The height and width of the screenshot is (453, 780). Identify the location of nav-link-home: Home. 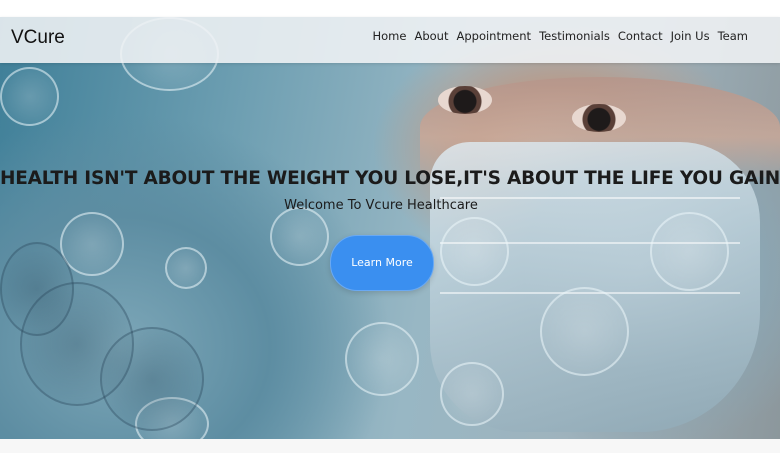
(390, 36).